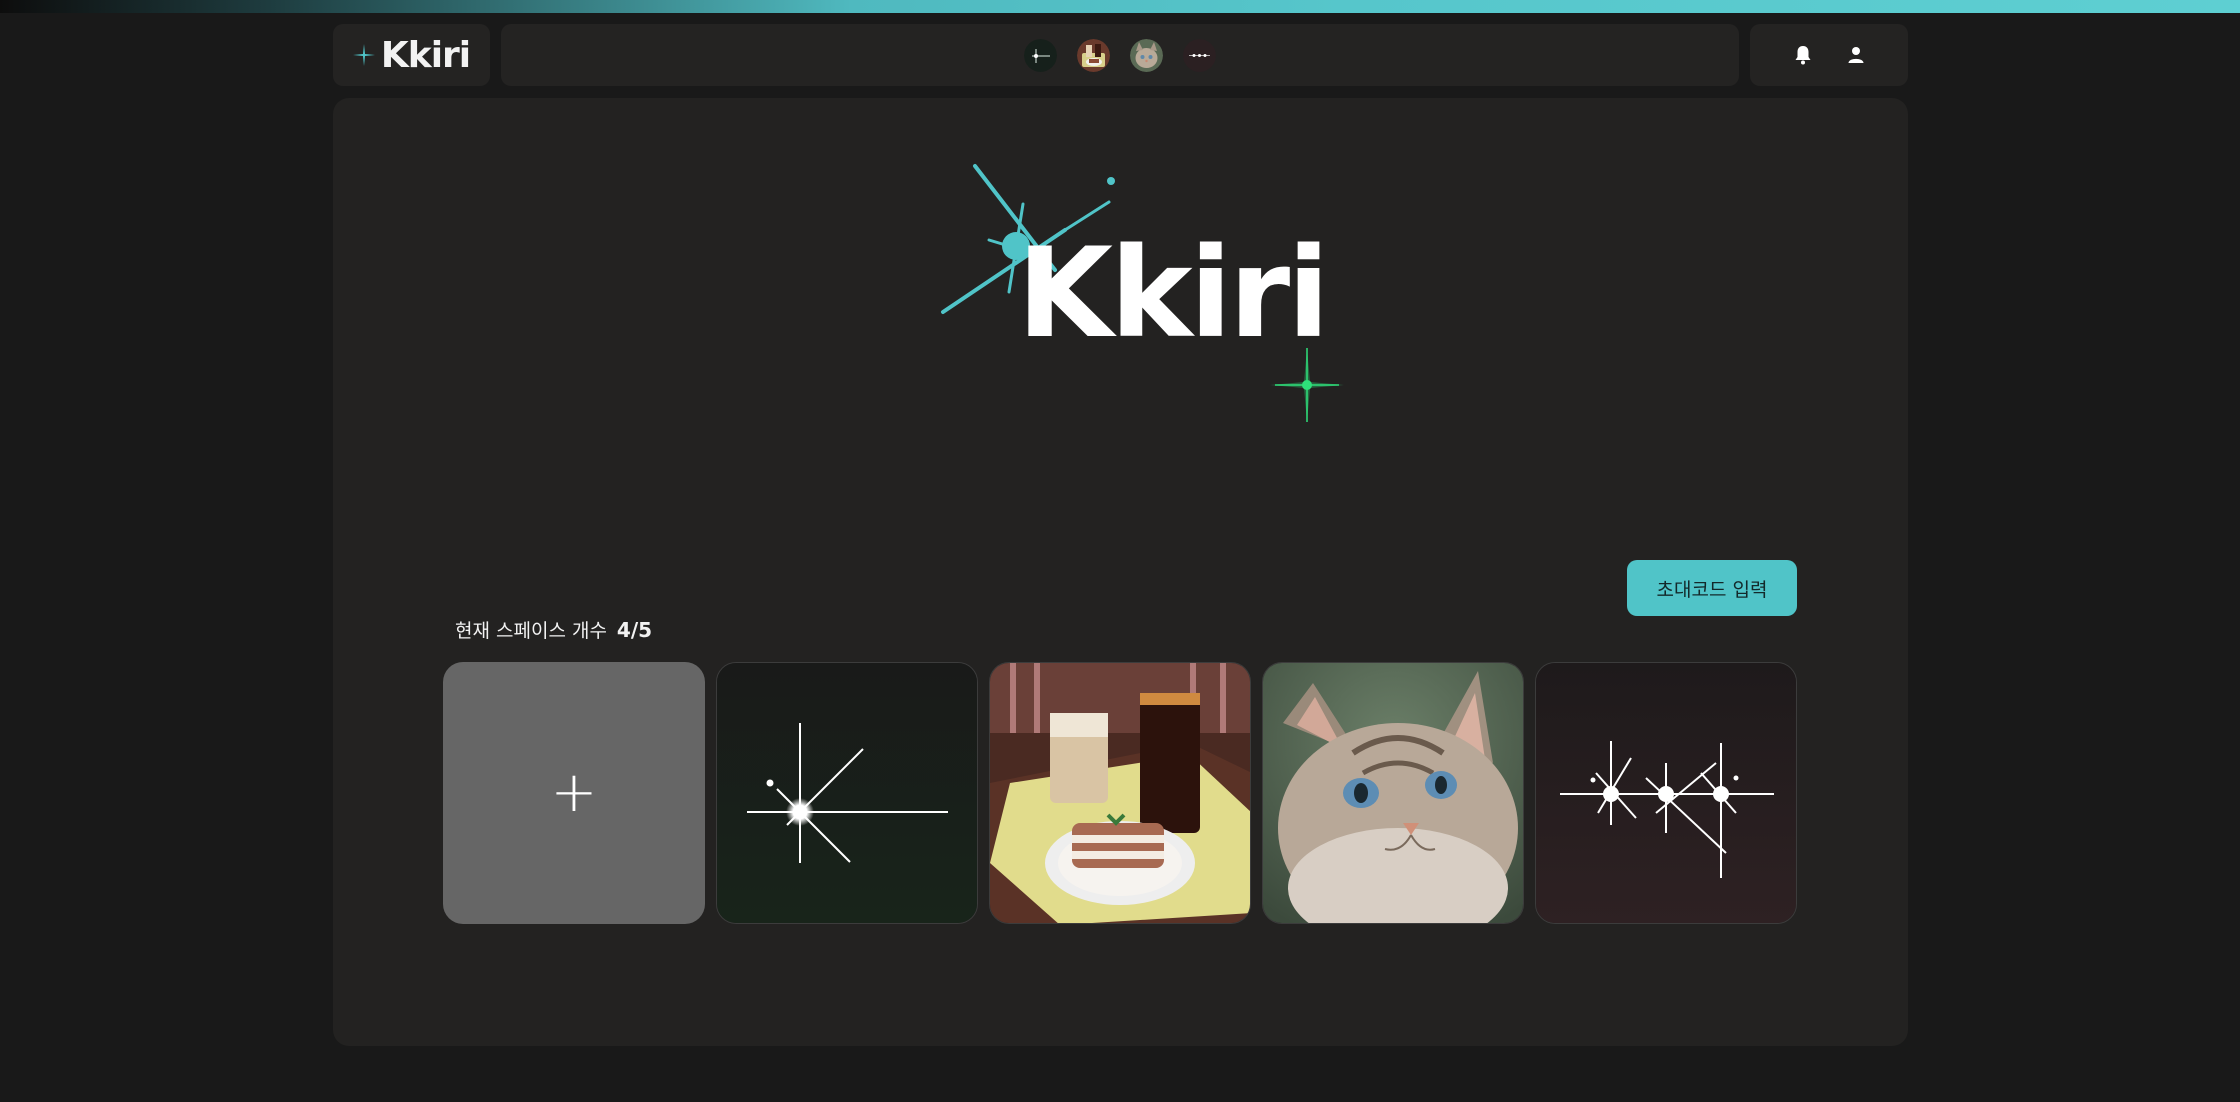  Describe the element at coordinates (1146, 55) in the screenshot. I see `space-avatar-cat` at that location.